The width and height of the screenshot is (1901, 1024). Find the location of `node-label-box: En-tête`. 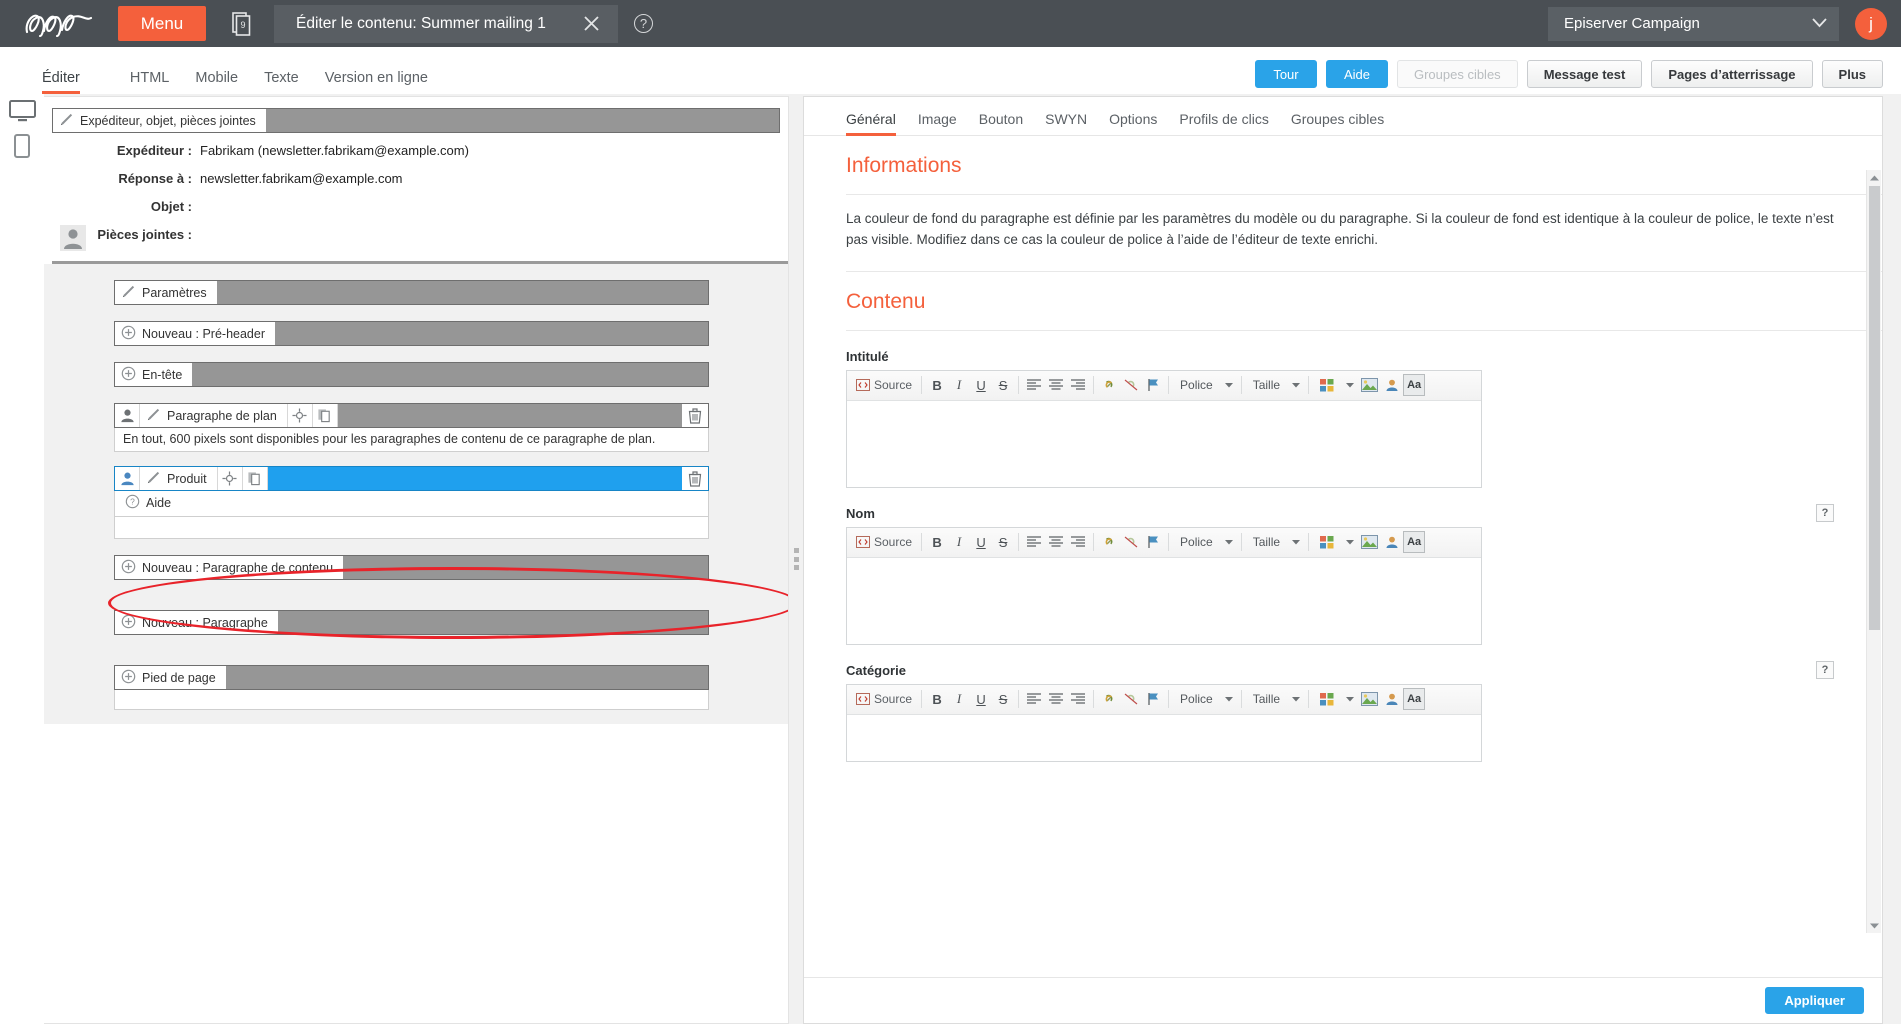

node-label-box: En-tête is located at coordinates (154, 374).